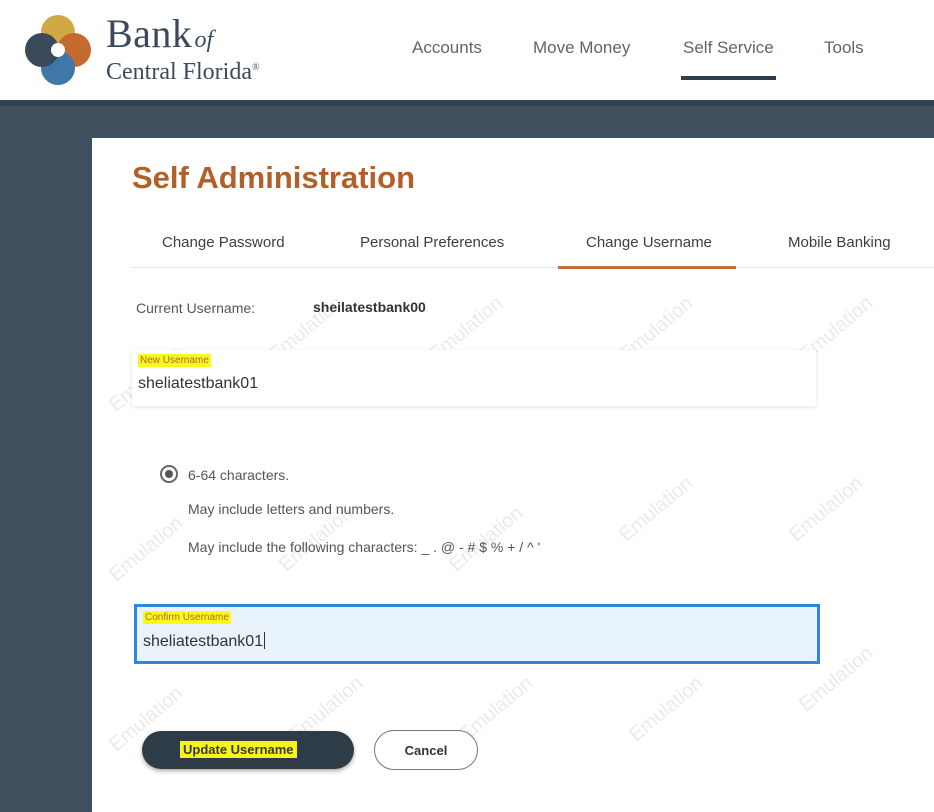 Image resolution: width=934 pixels, height=812 pixels. Describe the element at coordinates (839, 242) in the screenshot. I see `tab-mobile-banking: Mobile Banking` at that location.